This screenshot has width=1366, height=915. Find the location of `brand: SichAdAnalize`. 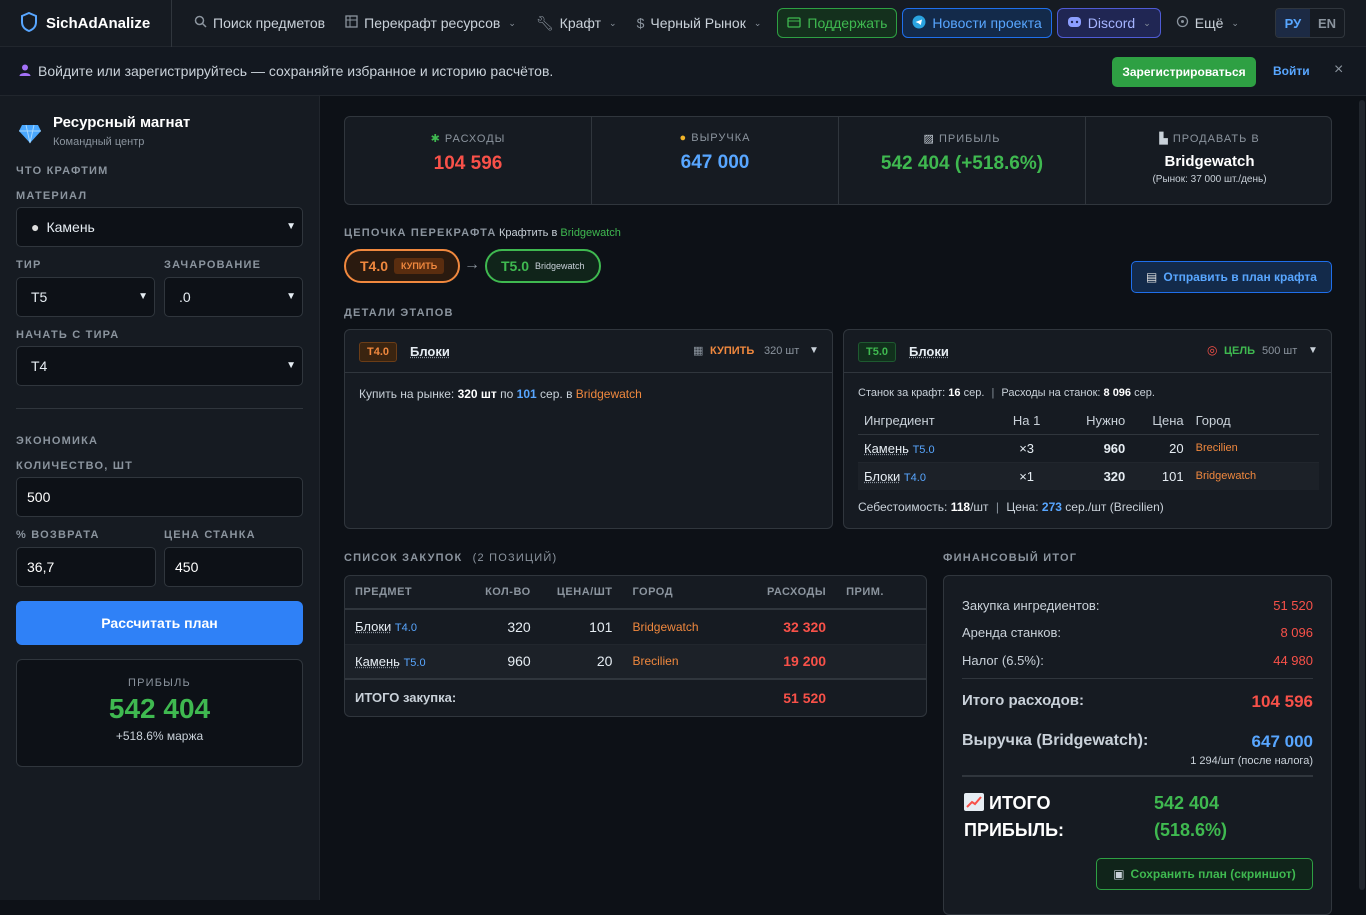

brand: SichAdAnalize is located at coordinates (86, 23).